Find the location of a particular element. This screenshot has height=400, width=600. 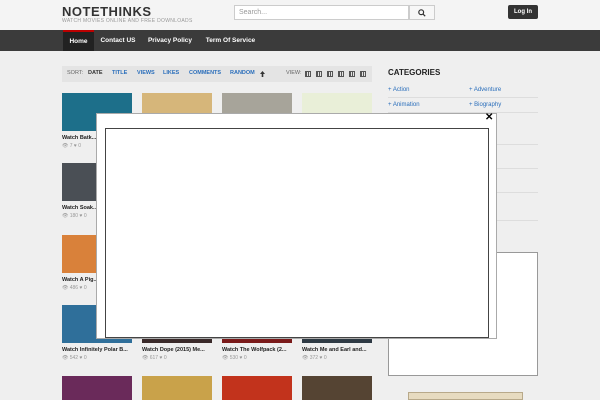

views-count: 617 is located at coordinates (154, 358).